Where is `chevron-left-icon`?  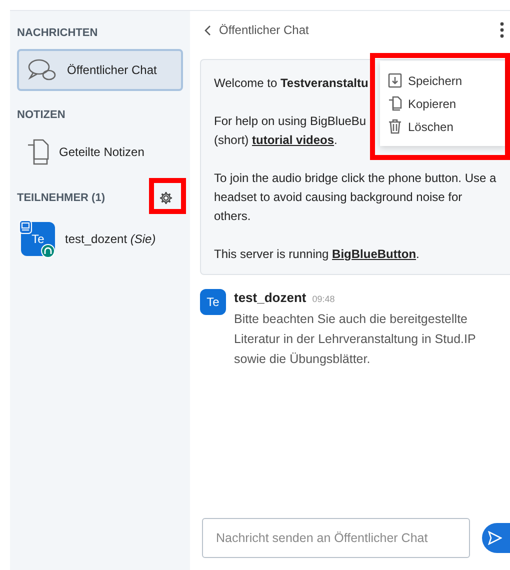
chevron-left-icon is located at coordinates (207, 30).